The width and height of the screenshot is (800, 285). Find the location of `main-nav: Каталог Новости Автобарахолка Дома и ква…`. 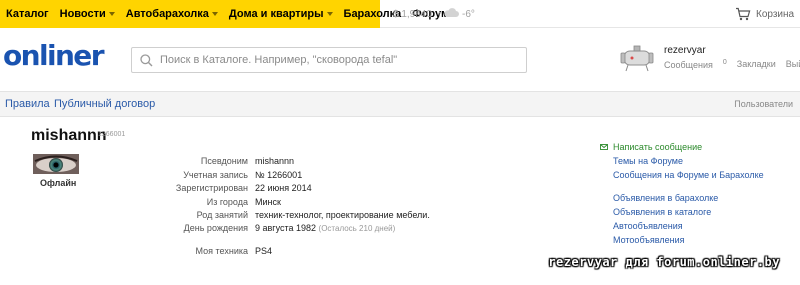

main-nav: Каталог Новости Автобарахолка Дома и ква… is located at coordinates (224, 14).